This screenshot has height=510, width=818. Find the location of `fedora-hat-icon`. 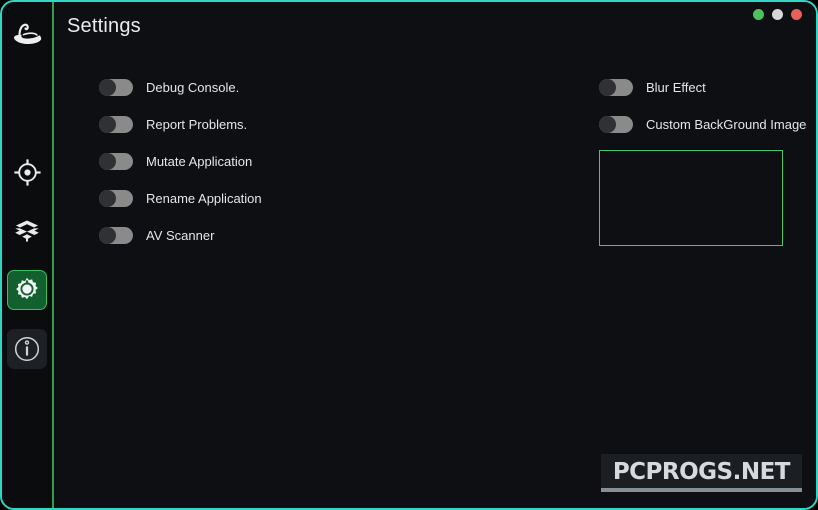

fedora-hat-icon is located at coordinates (27, 34).